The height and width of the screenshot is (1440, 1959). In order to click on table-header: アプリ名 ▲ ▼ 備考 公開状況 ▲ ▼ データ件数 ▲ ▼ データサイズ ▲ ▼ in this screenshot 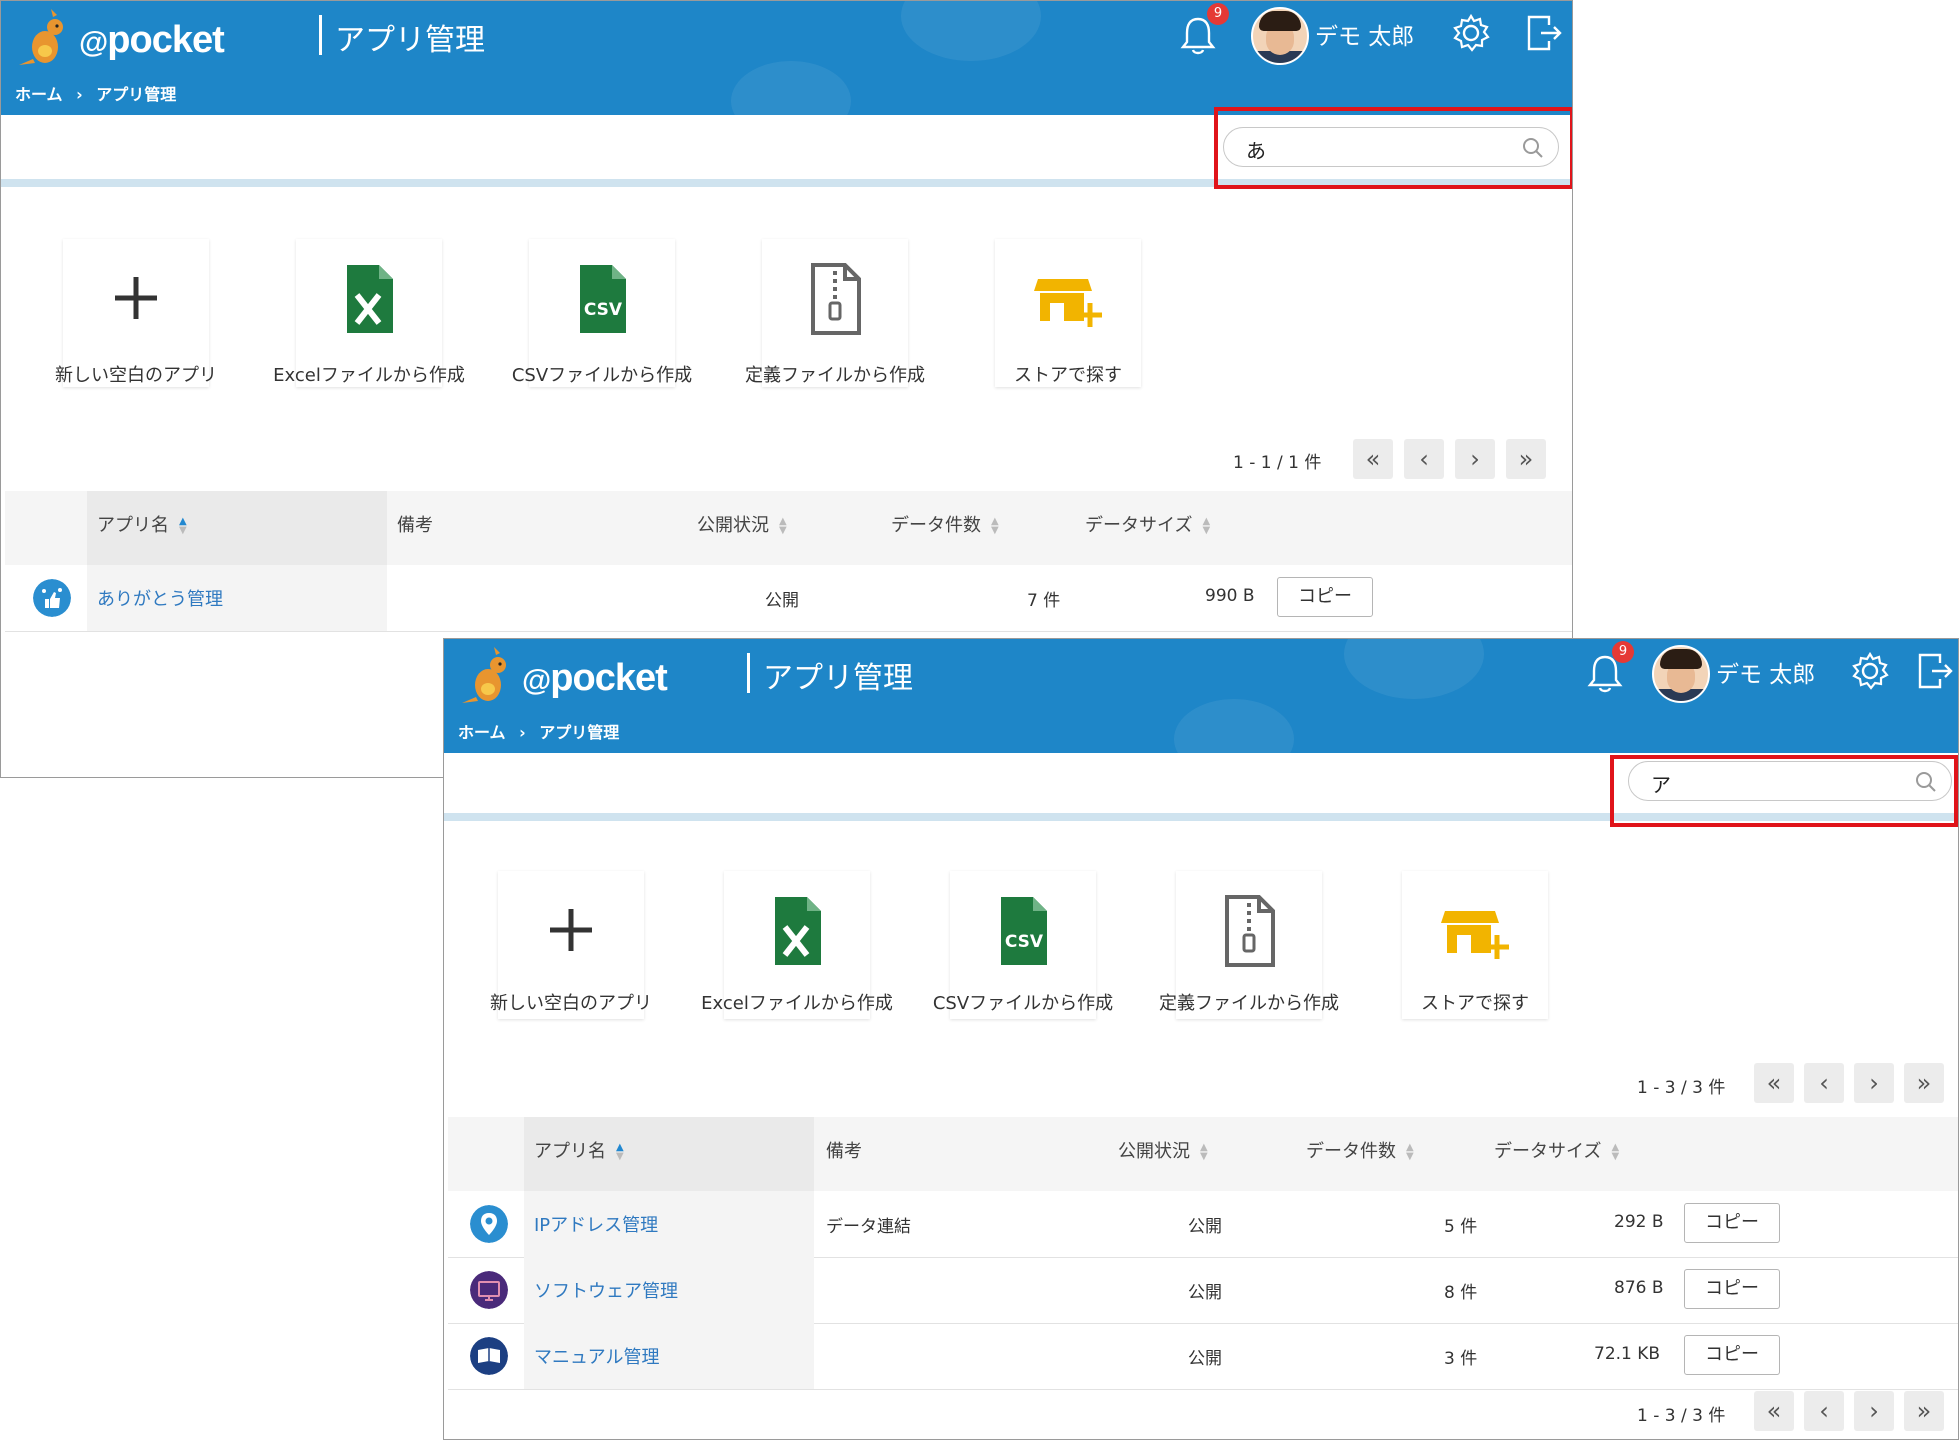, I will do `click(788, 528)`.